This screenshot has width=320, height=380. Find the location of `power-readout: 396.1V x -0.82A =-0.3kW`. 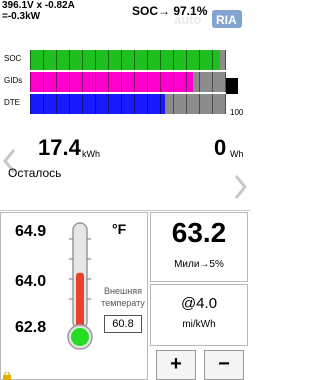

power-readout: 396.1V x -0.82A =-0.3kW is located at coordinates (38, 11).